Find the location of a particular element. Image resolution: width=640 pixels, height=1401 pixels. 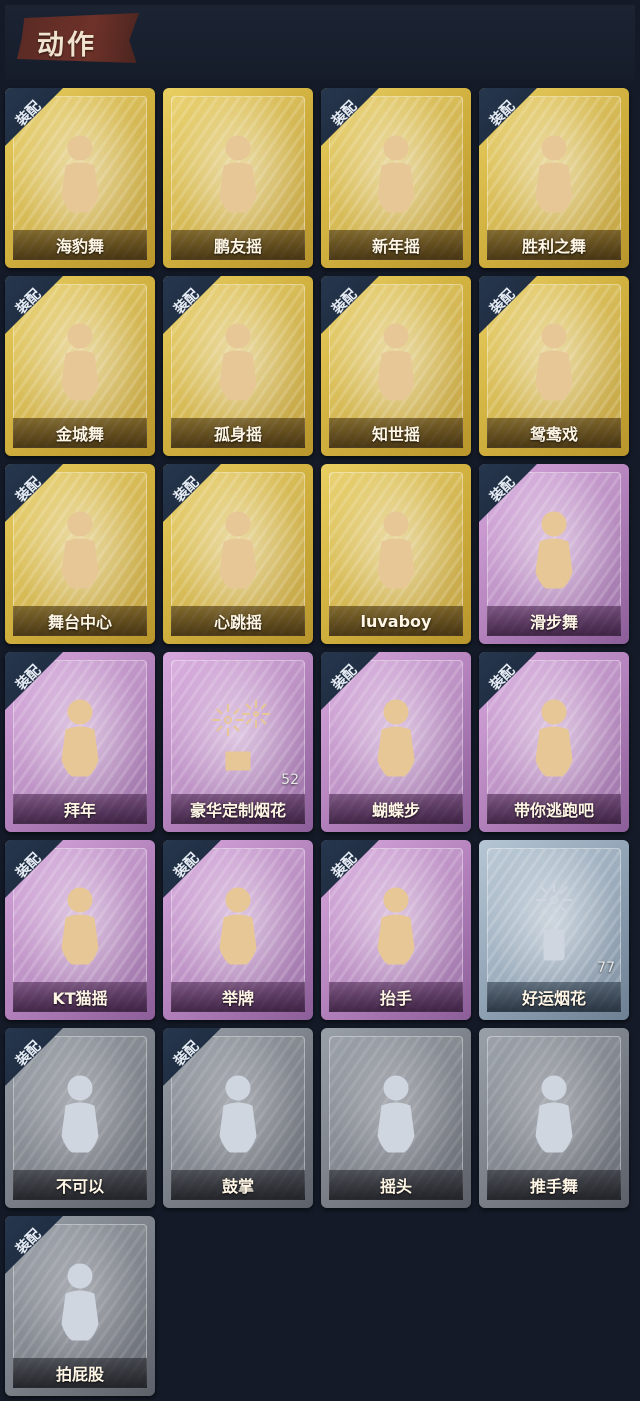

card-label-bar: 举牌 is located at coordinates (238, 997).